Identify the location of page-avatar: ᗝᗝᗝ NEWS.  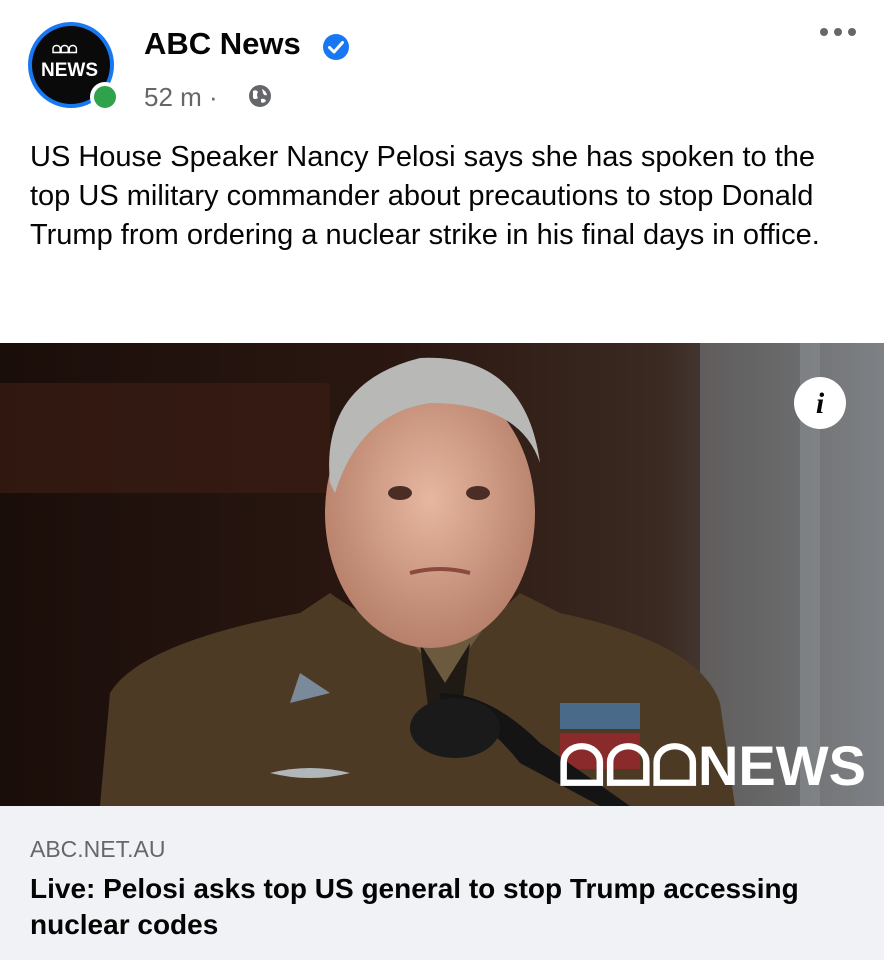
(76, 65).